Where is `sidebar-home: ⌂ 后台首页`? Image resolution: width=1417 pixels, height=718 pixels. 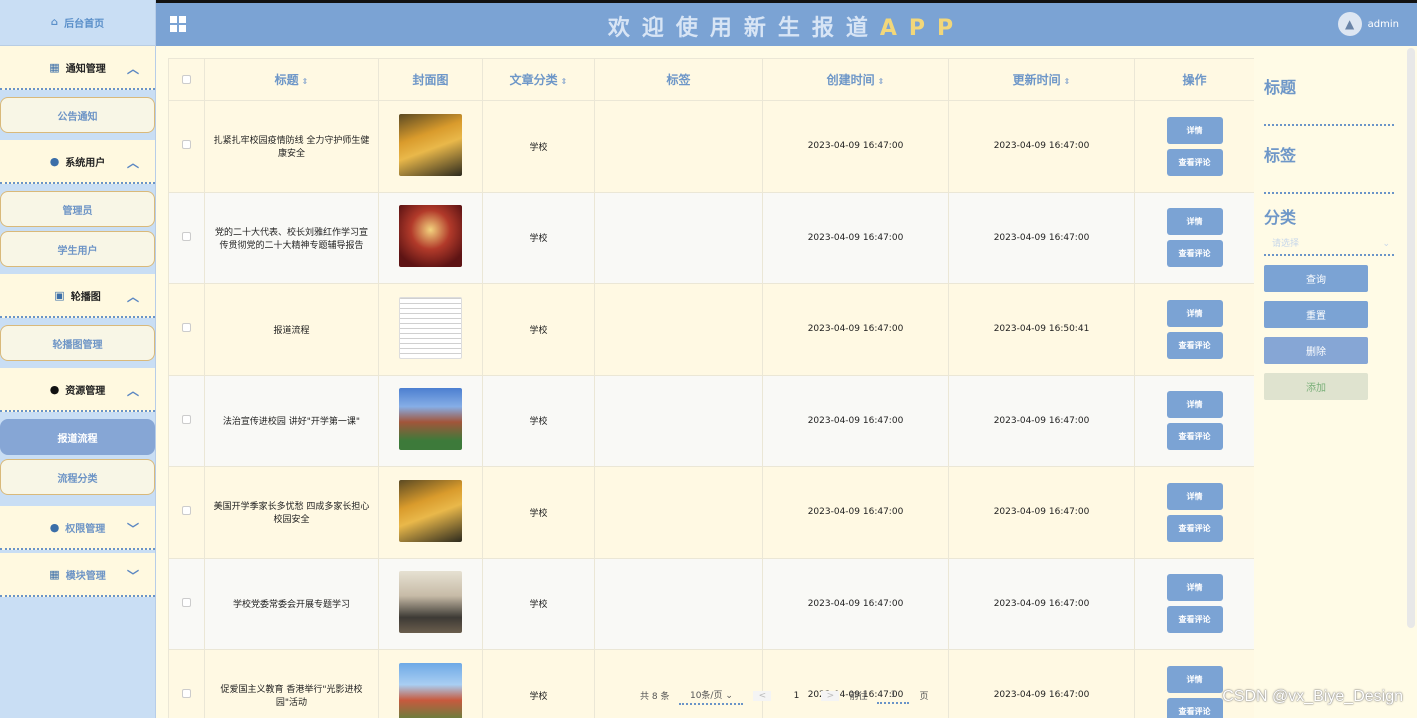 sidebar-home: ⌂ 后台首页 is located at coordinates (77, 23).